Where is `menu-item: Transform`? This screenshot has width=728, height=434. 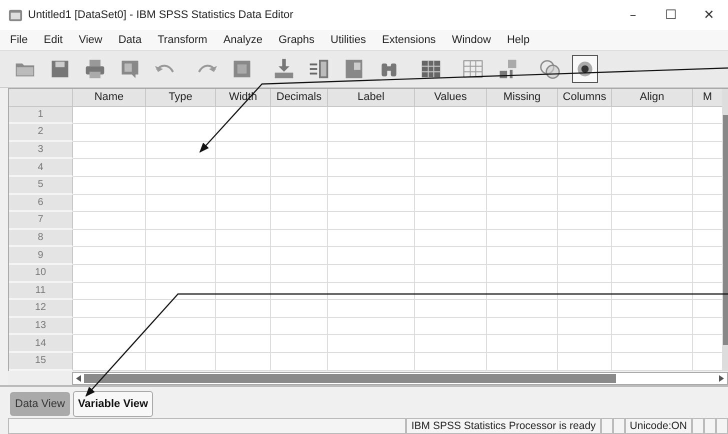
menu-item: Transform is located at coordinates (183, 40).